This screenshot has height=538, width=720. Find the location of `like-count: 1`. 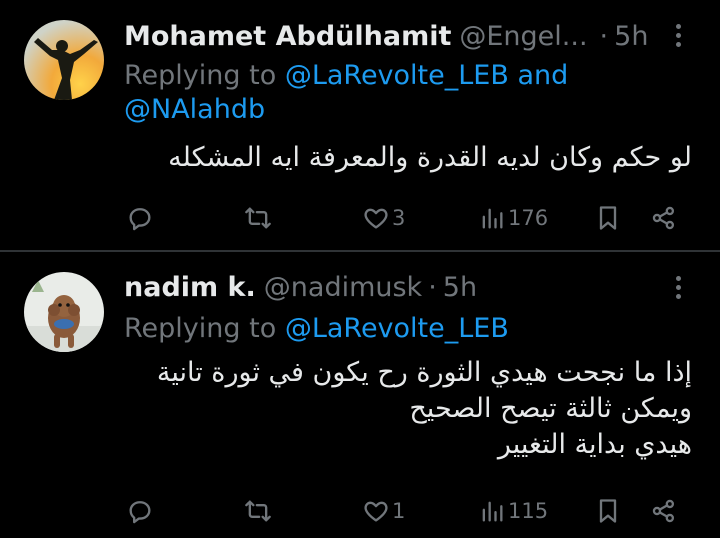

like-count: 1 is located at coordinates (399, 511).